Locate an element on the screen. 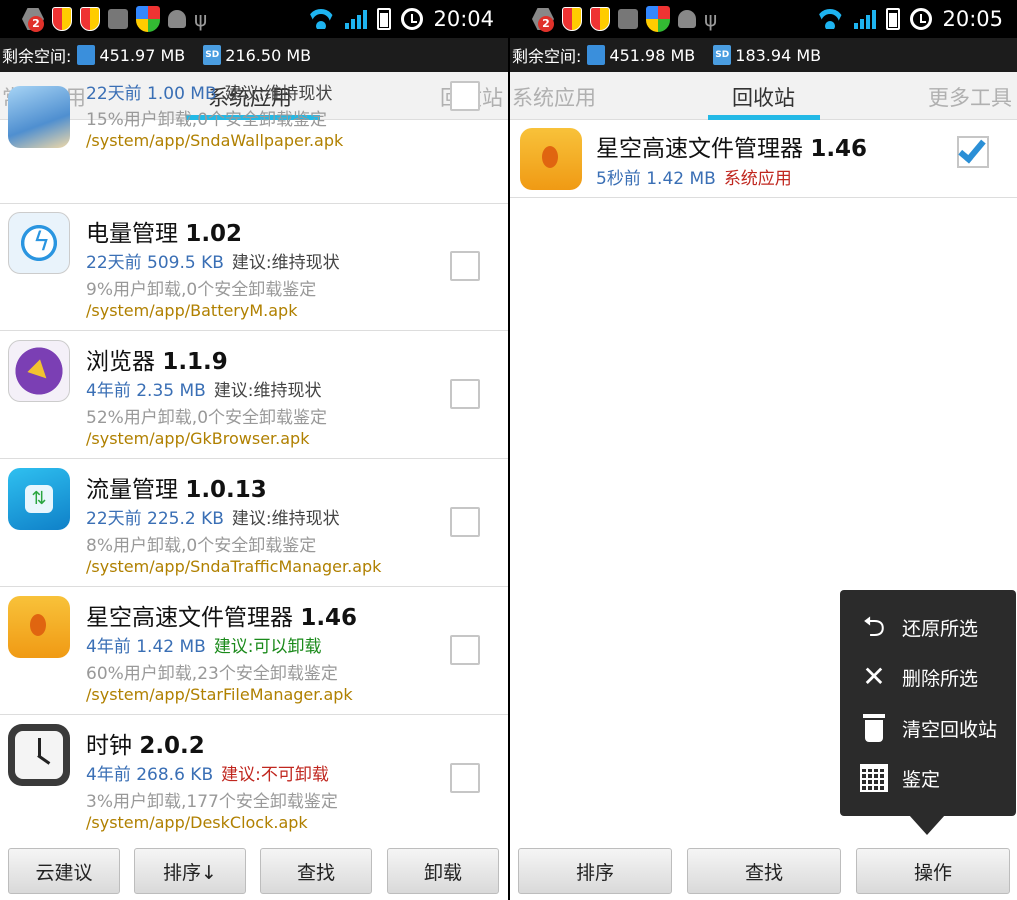  tab-system-apps: 系统应用 is located at coordinates (554, 97).